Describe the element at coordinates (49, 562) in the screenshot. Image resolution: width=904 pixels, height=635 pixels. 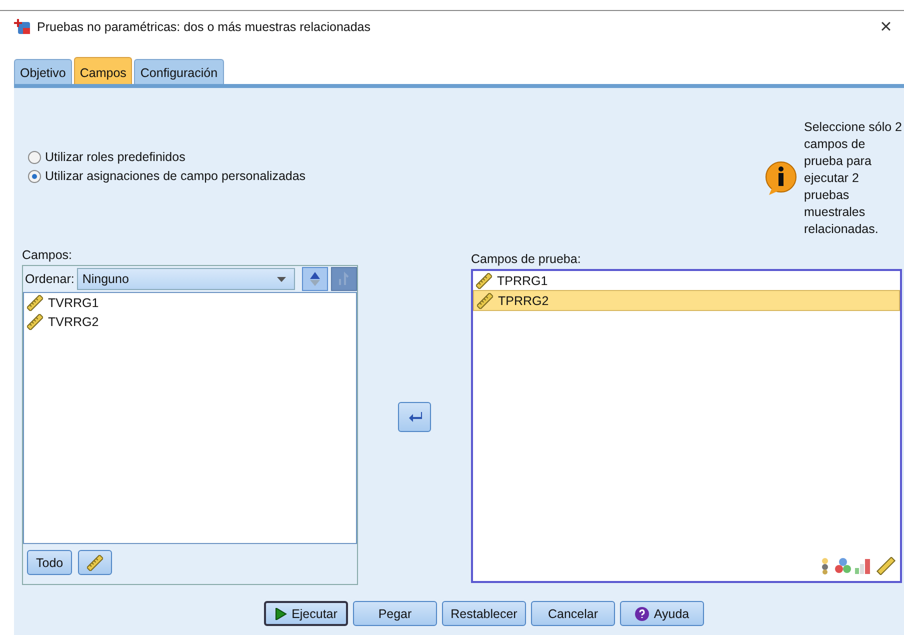
I see `all-button: Todo` at that location.